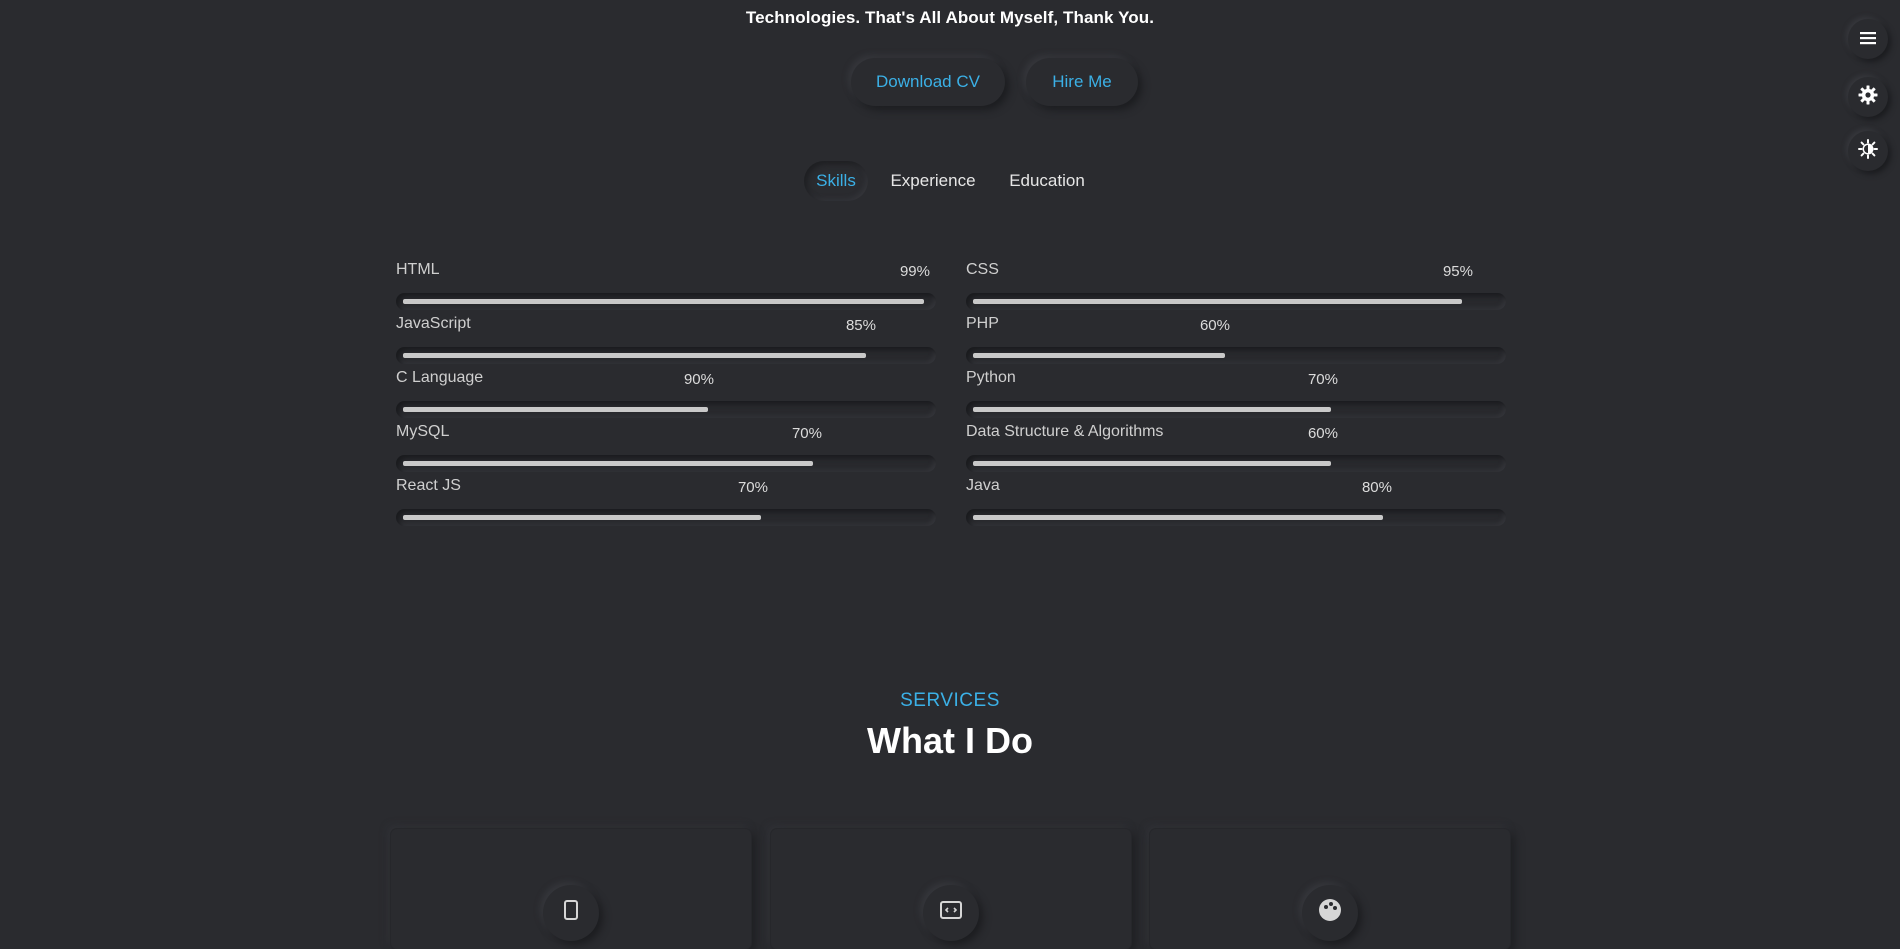 The width and height of the screenshot is (1900, 949). What do you see at coordinates (928, 82) in the screenshot?
I see `download-cv-button: Download CV` at bounding box center [928, 82].